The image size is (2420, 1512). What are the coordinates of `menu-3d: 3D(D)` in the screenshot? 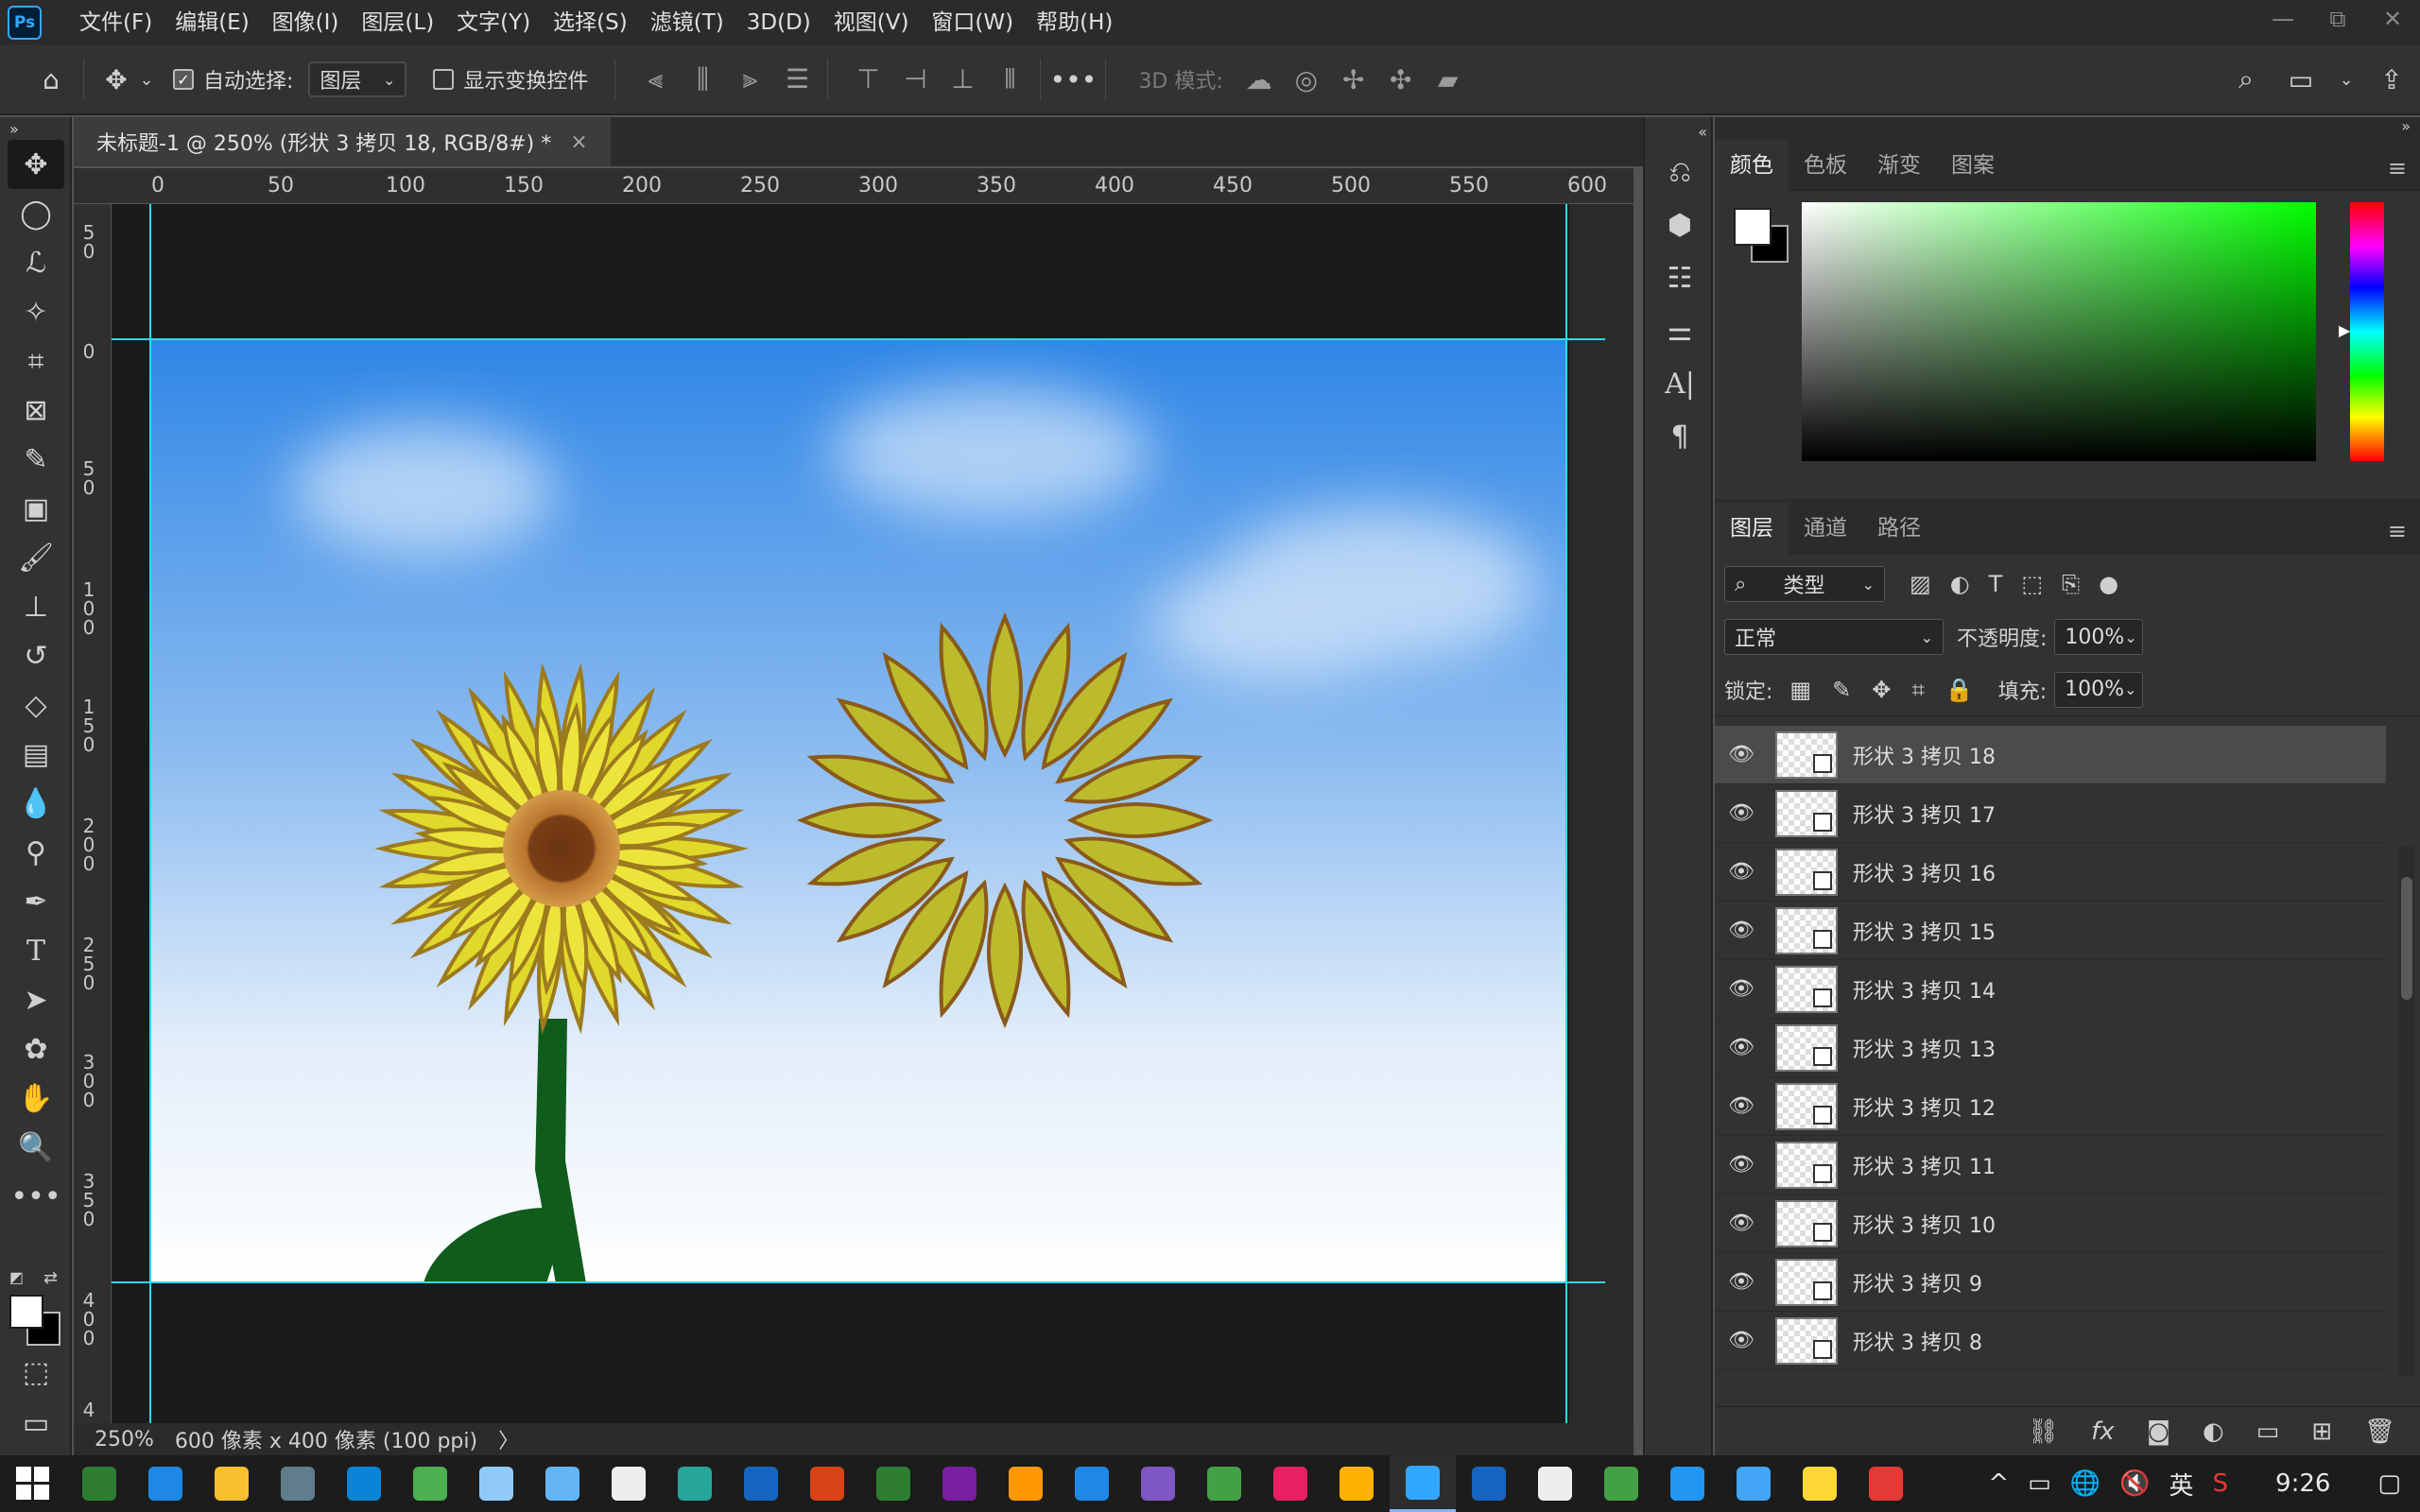 It's located at (778, 22).